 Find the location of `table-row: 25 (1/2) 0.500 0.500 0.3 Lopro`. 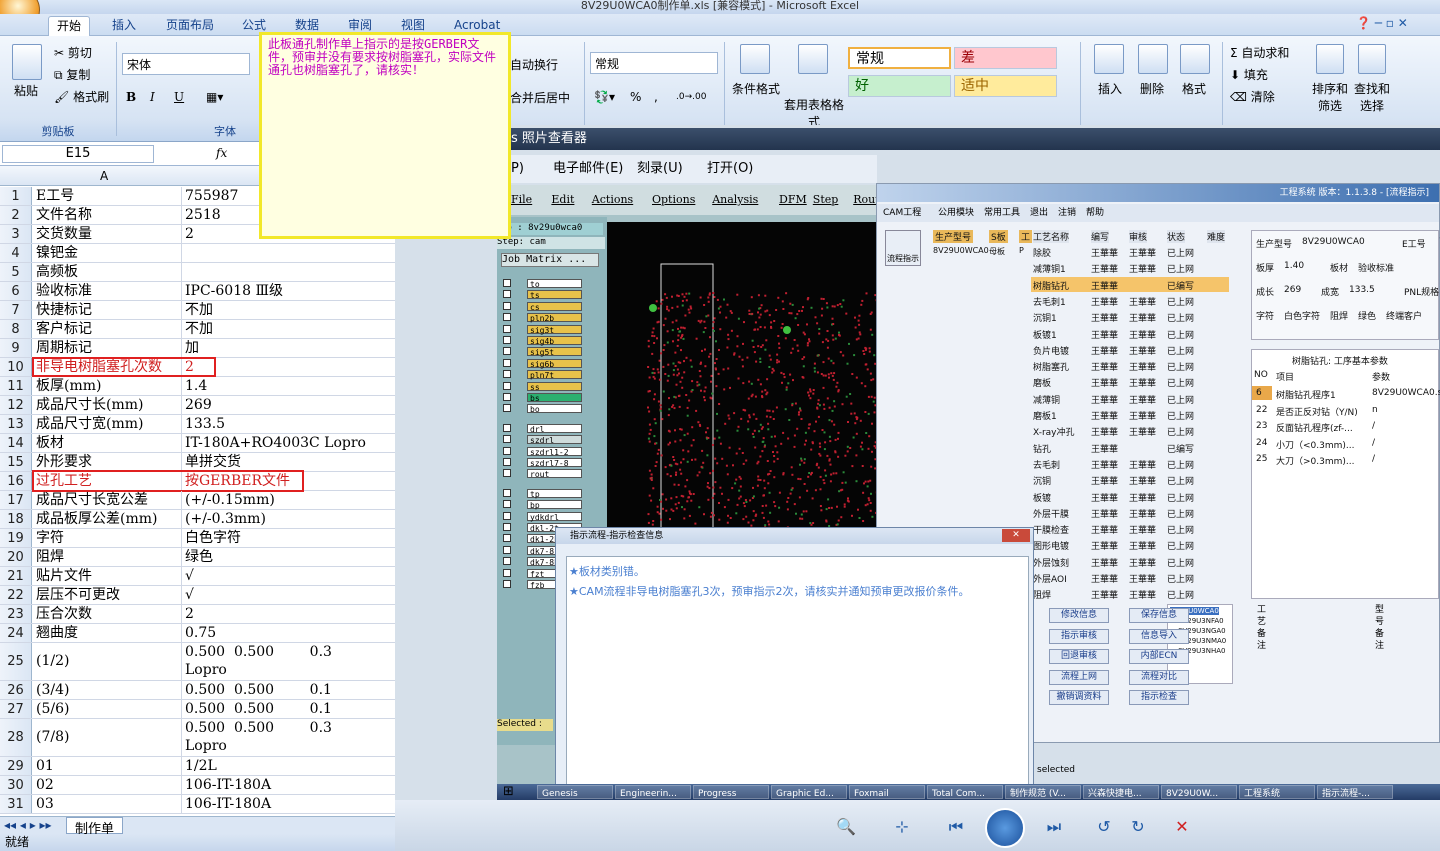

table-row: 25 (1/2) 0.500 0.500 0.3 Lopro is located at coordinates (197, 662).